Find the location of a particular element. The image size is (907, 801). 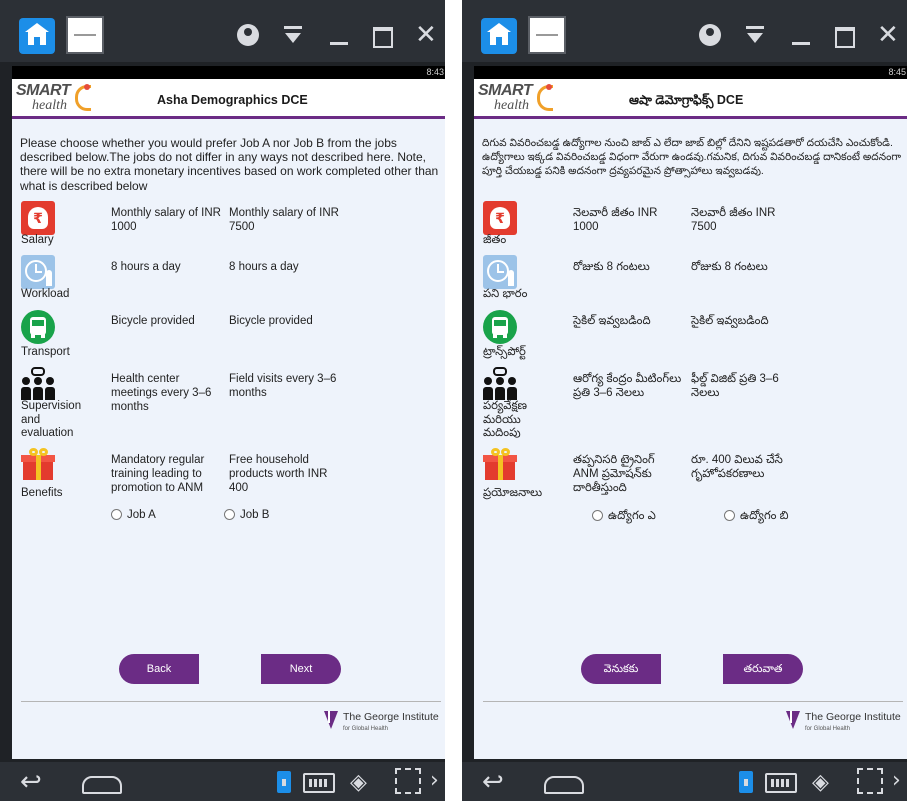

radio-job-a: ఉద్యోగం ఎ is located at coordinates (624, 517).